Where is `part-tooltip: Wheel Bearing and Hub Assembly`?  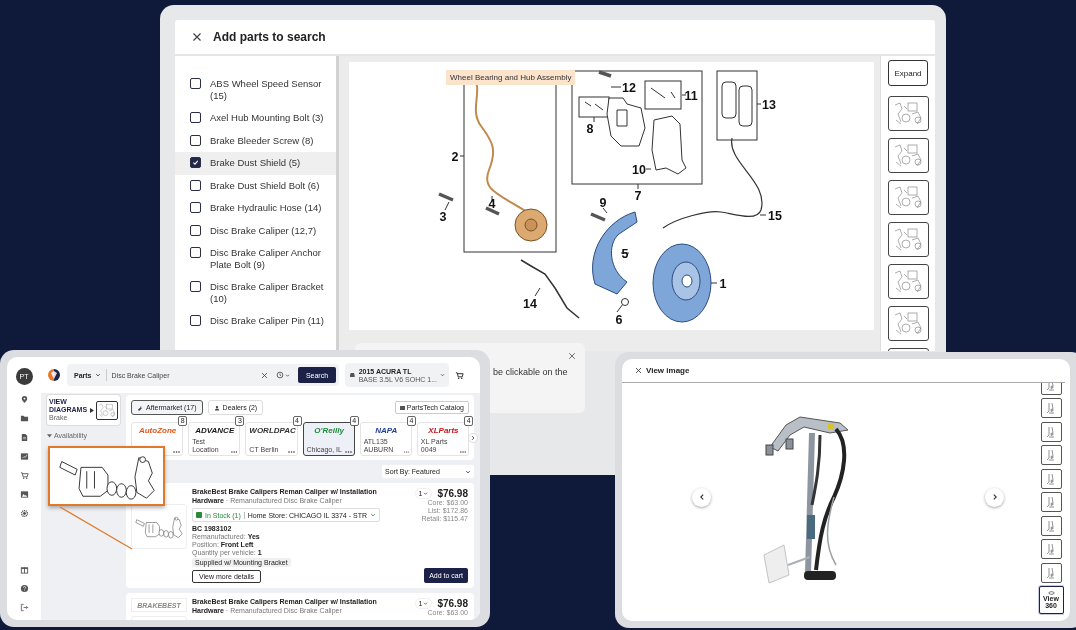
part-tooltip: Wheel Bearing and Hub Assembly is located at coordinates (511, 77).